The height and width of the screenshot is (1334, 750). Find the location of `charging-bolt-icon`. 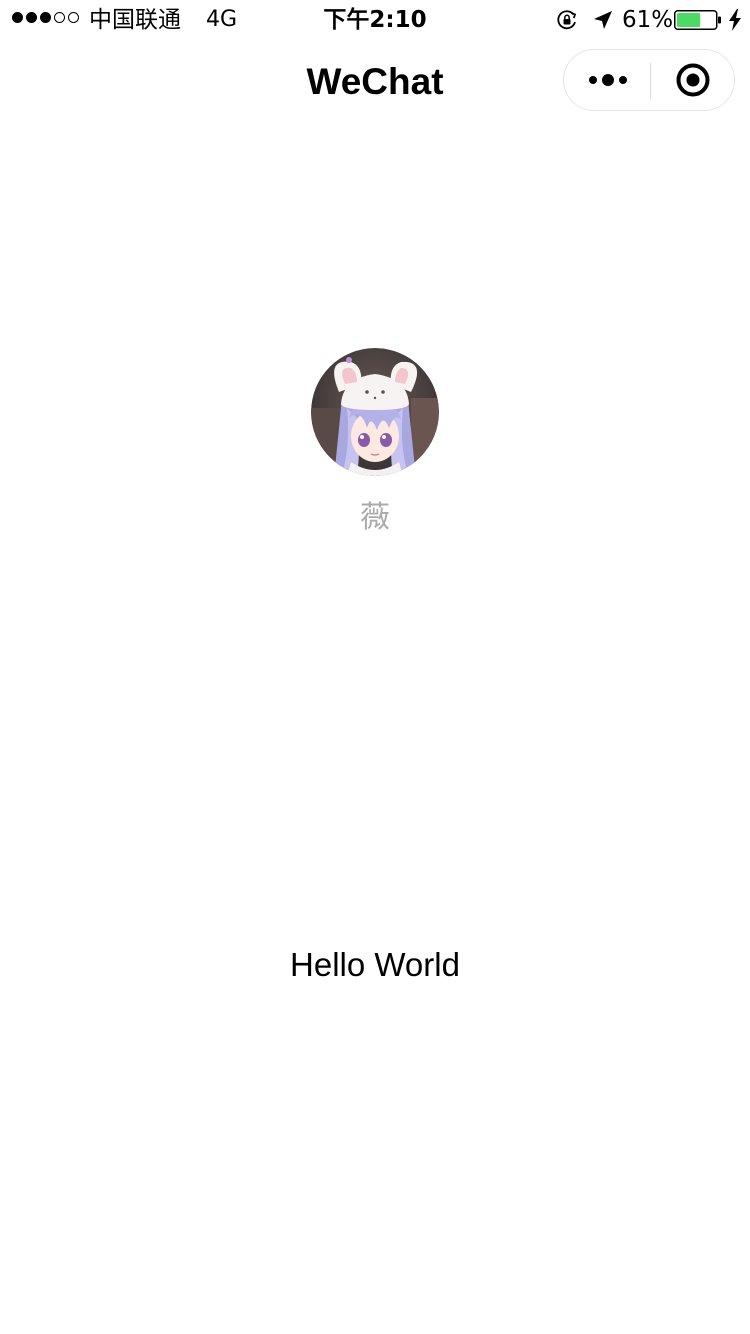

charging-bolt-icon is located at coordinates (735, 20).